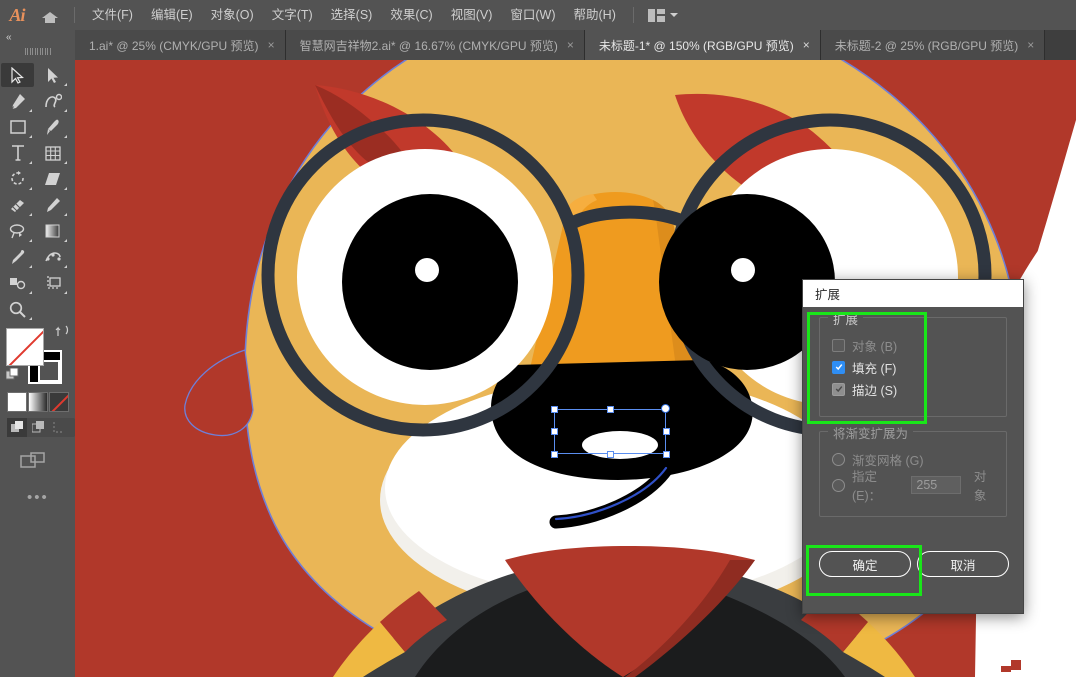 This screenshot has height=677, width=1076. Describe the element at coordinates (74, 15) in the screenshot. I see `menu-divider` at that location.